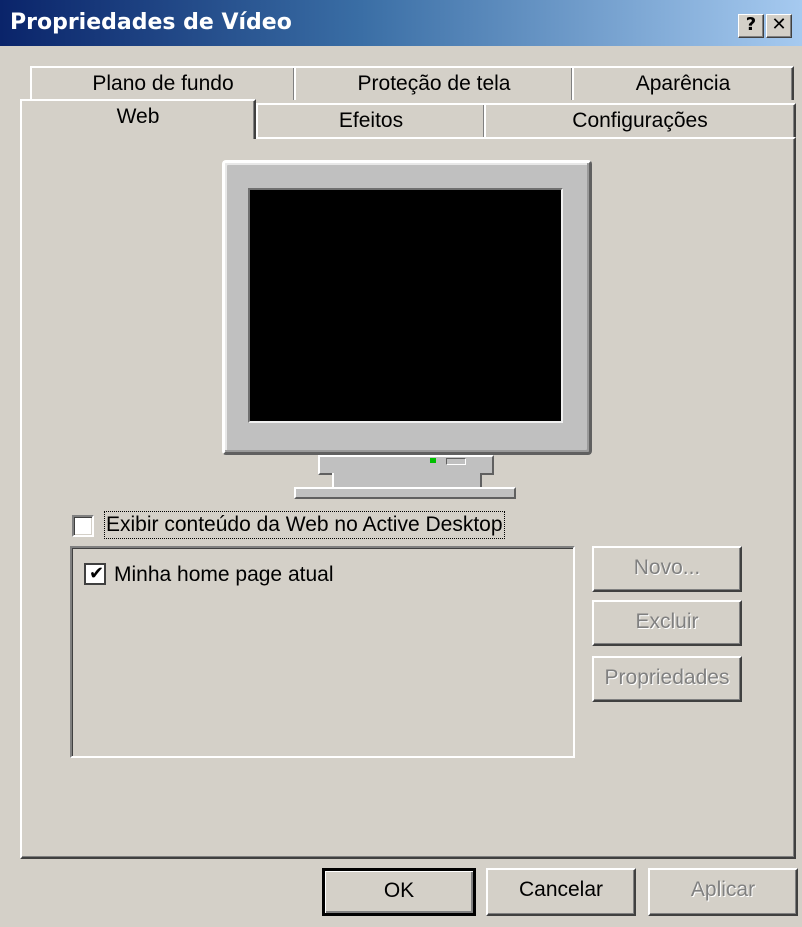 This screenshot has width=802, height=927. Describe the element at coordinates (723, 892) in the screenshot. I see `apply-button: Aplicar` at that location.